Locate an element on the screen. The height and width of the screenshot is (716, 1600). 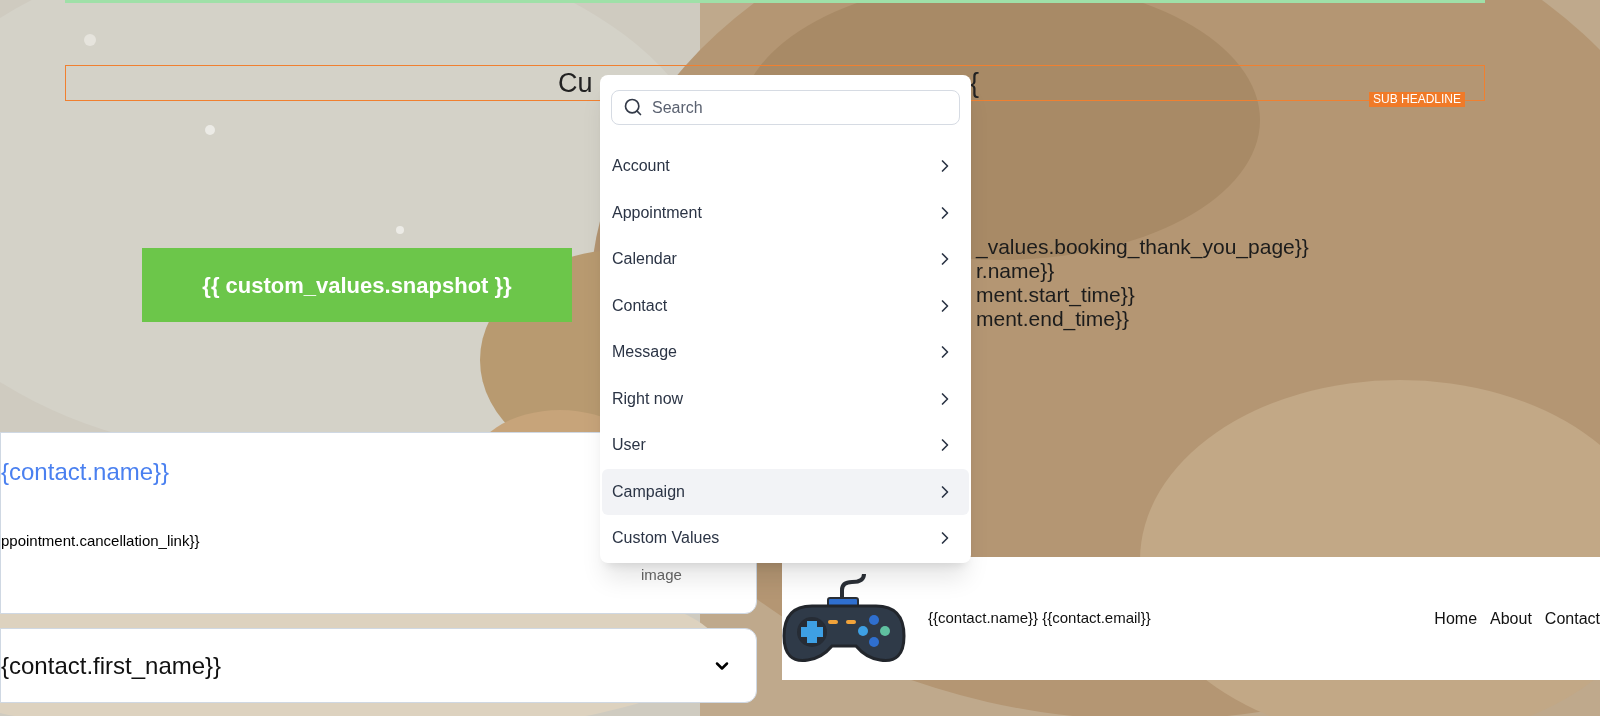
contact-name-text: {contact.name}} is located at coordinates (85, 472).